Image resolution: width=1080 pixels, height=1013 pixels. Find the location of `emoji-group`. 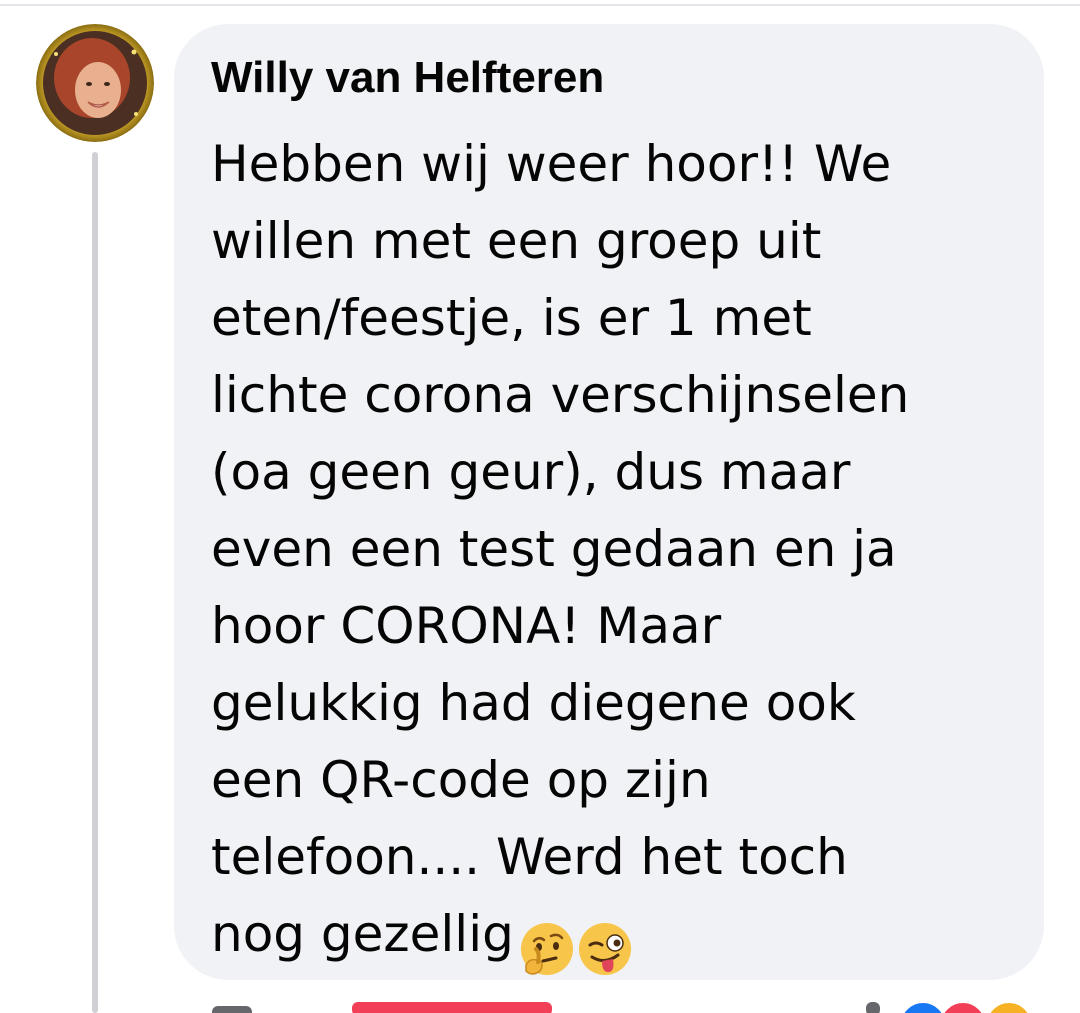

emoji-group is located at coordinates (576, 946).